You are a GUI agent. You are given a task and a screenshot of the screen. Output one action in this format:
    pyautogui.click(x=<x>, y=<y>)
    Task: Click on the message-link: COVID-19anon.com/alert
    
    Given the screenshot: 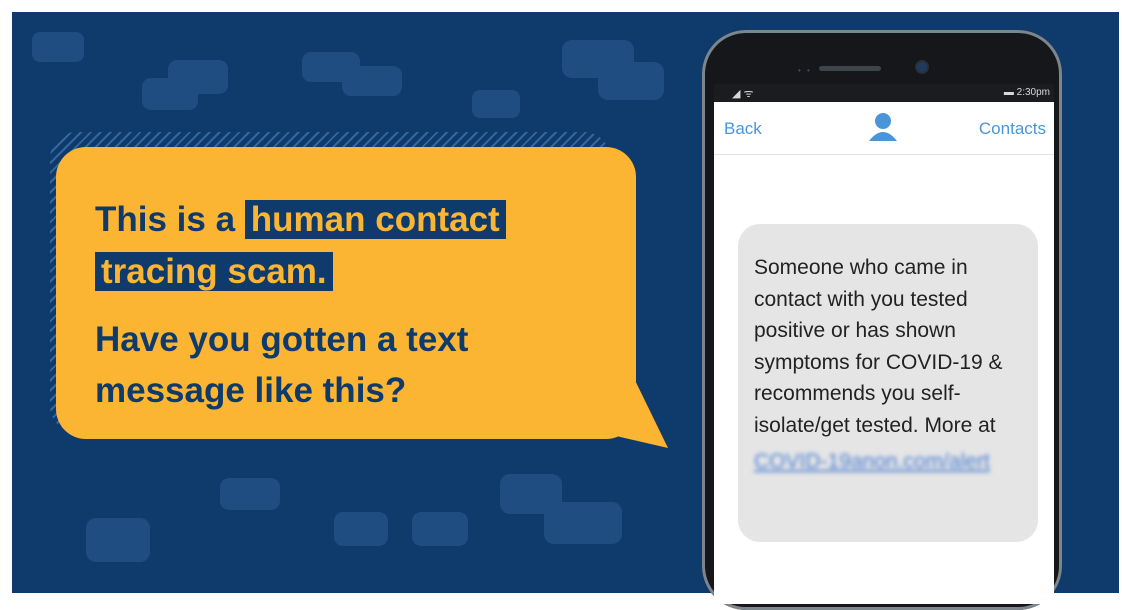 What is the action you would take?
    pyautogui.click(x=894, y=462)
    